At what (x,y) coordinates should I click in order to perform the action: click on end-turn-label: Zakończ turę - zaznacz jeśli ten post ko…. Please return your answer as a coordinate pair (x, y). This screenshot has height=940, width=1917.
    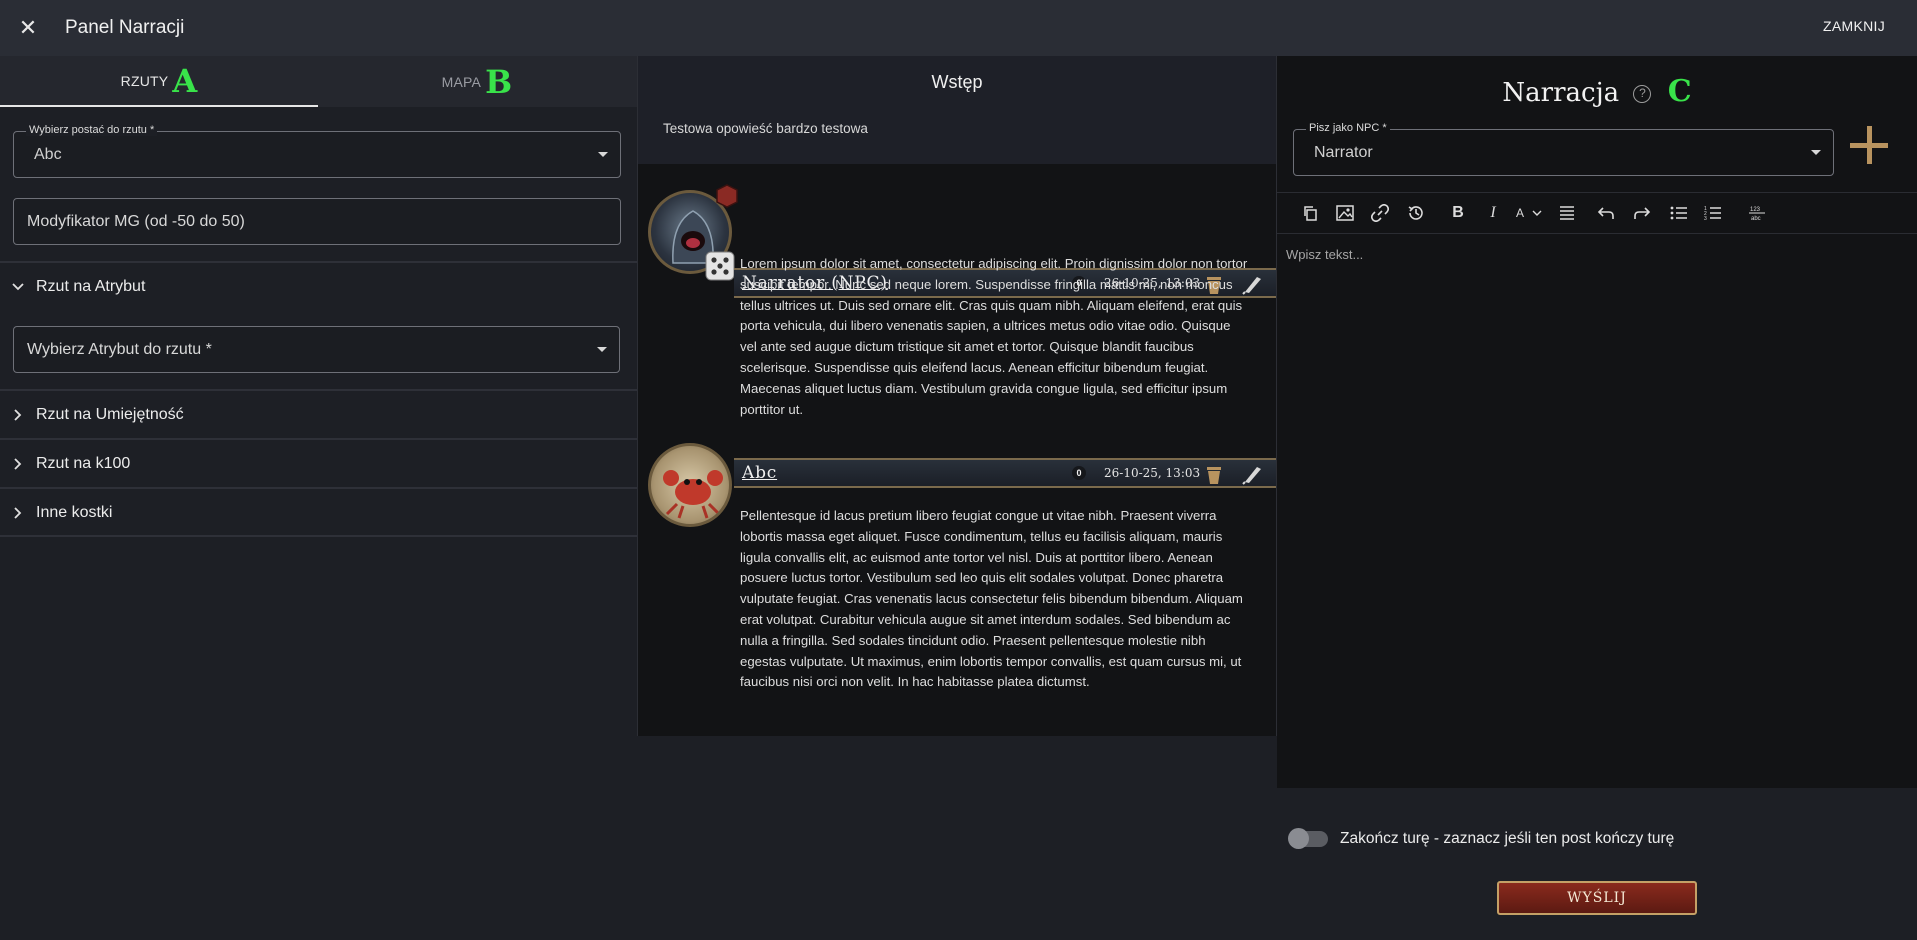
    Looking at the image, I should click on (1507, 838).